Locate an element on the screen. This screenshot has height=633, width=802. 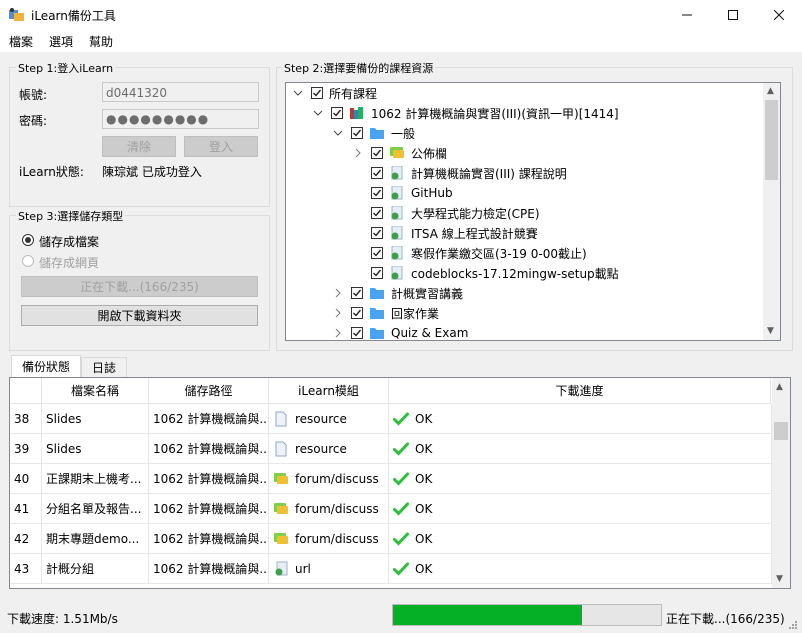
clear-button-label: 清除 is located at coordinates (138, 147).